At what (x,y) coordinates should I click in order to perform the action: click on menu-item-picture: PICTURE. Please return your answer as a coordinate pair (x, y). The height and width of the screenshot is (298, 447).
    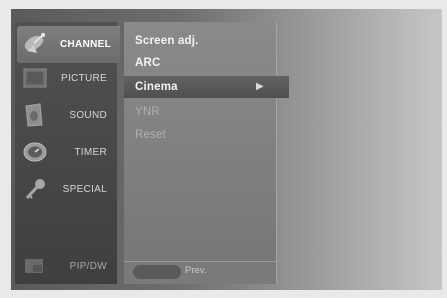
    Looking at the image, I should click on (67, 78).